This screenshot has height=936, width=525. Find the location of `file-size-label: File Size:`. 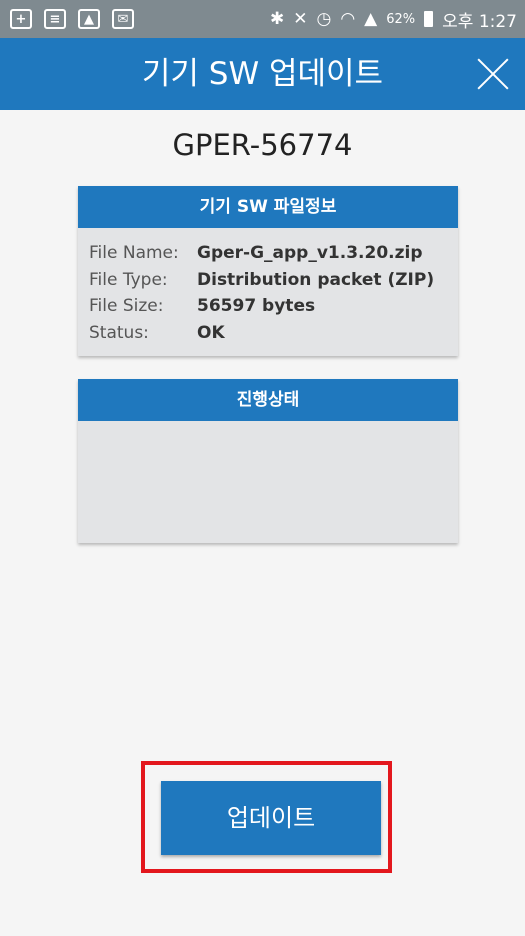

file-size-label: File Size: is located at coordinates (126, 306).